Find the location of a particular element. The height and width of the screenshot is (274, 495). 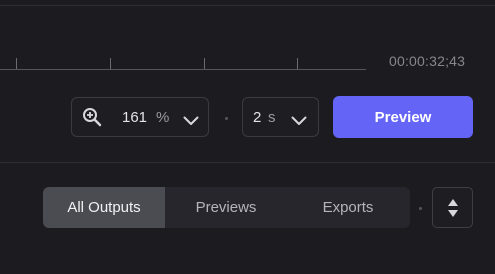

section-divider is located at coordinates (247, 162).